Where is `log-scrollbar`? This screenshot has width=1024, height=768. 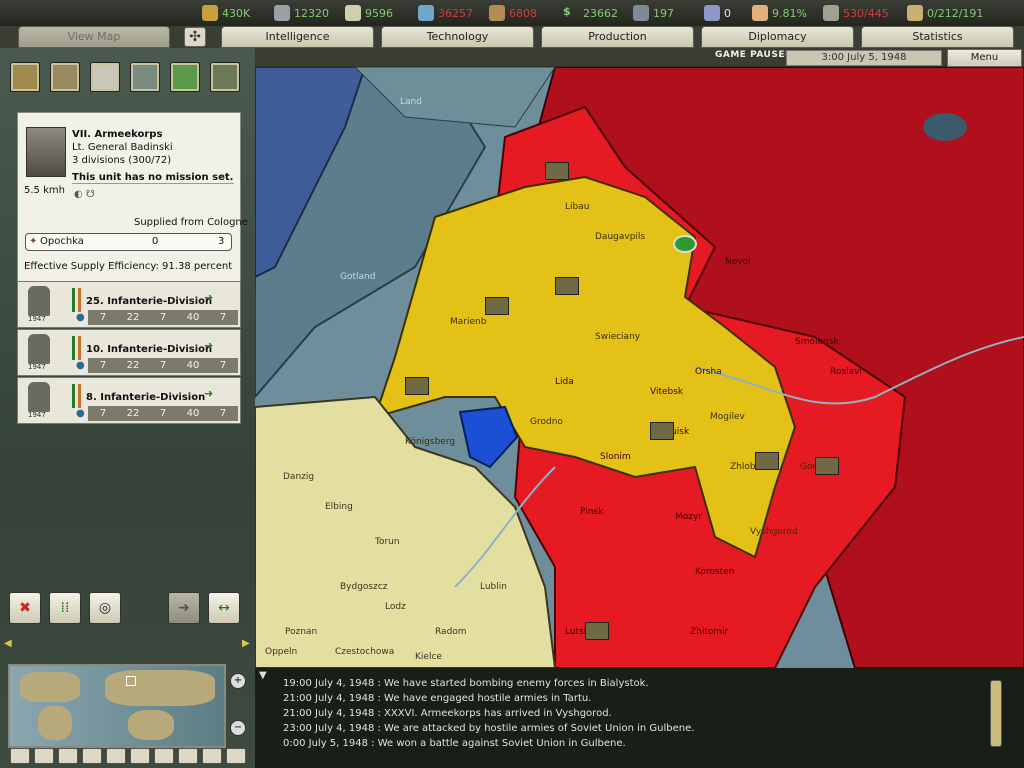
log-scrollbar is located at coordinates (996, 713).